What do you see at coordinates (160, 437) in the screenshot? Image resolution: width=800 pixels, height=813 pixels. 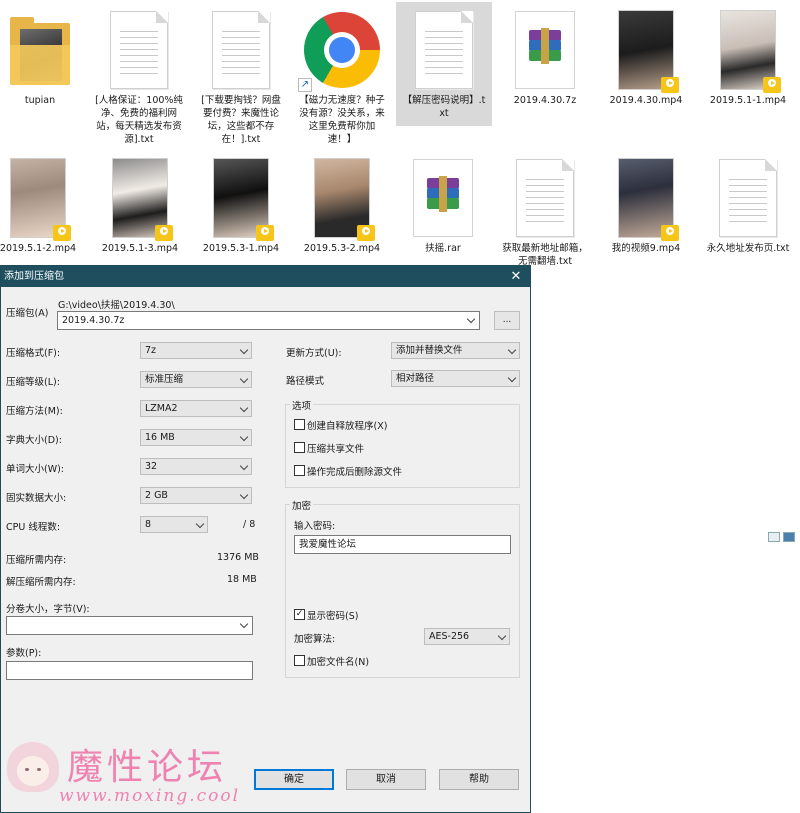 I see `dict-value: 16 MB` at bounding box center [160, 437].